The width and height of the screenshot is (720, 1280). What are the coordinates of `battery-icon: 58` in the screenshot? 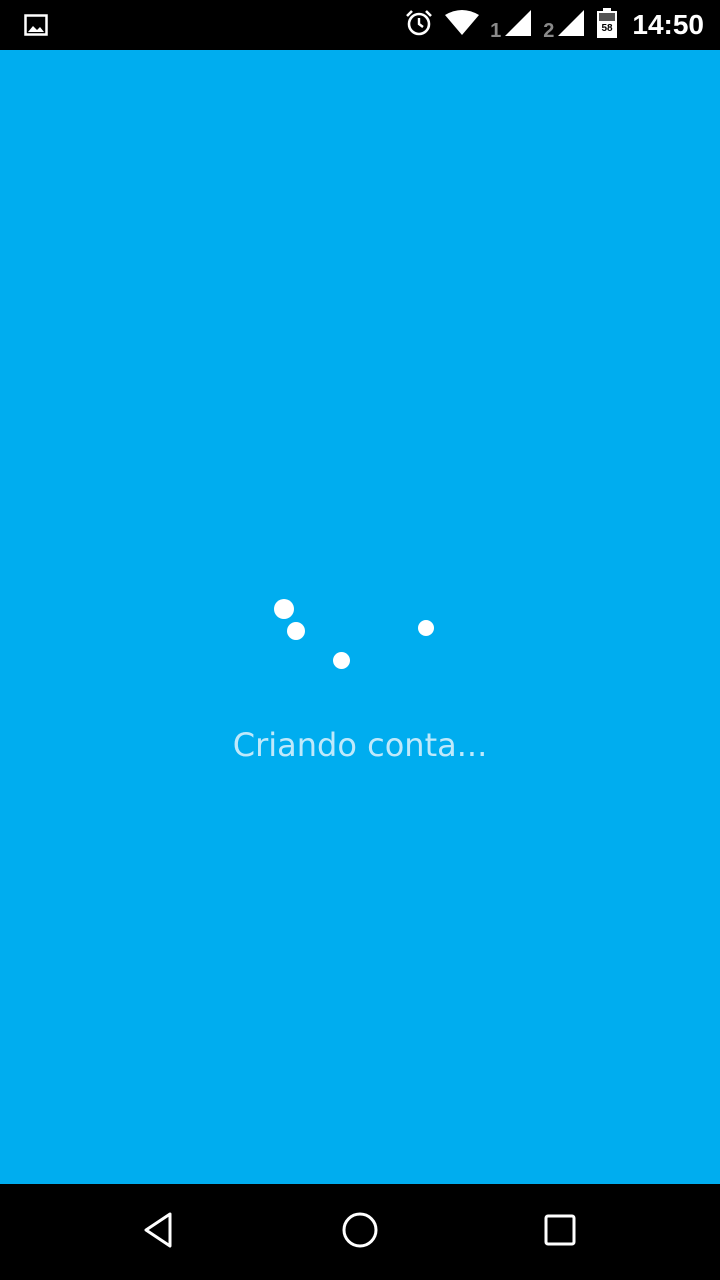 It's located at (607, 25).